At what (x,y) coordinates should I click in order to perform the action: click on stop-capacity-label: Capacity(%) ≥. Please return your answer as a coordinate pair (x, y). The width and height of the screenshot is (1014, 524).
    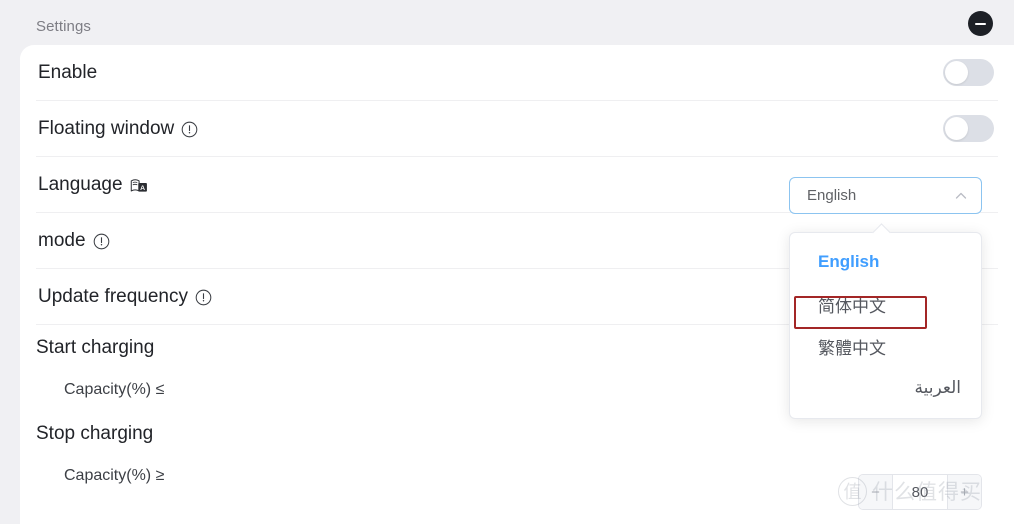
    Looking at the image, I should click on (114, 475).